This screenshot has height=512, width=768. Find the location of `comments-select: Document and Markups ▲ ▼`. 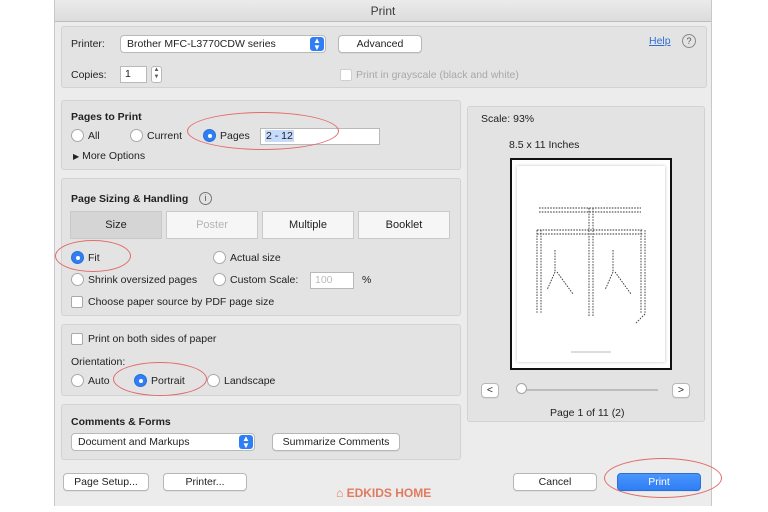

comments-select: Document and Markups ▲ ▼ is located at coordinates (163, 442).